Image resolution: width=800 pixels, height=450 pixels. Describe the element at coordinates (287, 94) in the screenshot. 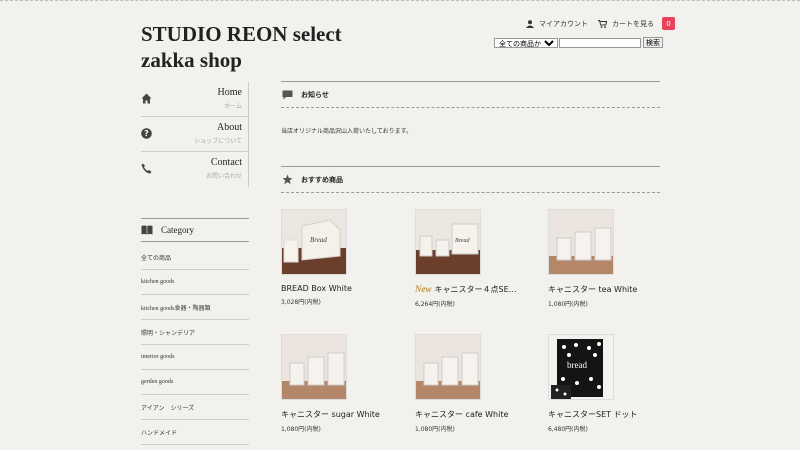

I see `speech-bubble-icon` at that location.